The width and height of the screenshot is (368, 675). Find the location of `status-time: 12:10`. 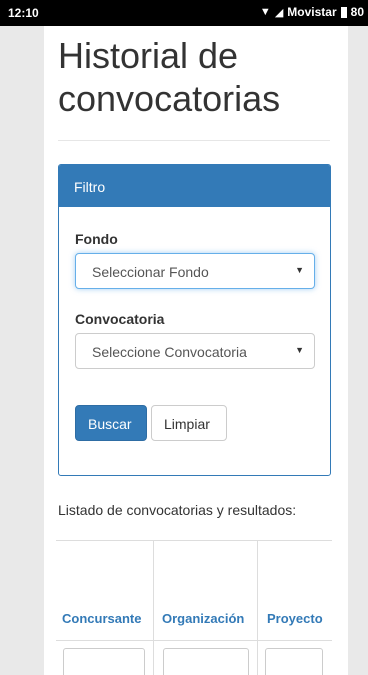

status-time: 12:10 is located at coordinates (23, 13).